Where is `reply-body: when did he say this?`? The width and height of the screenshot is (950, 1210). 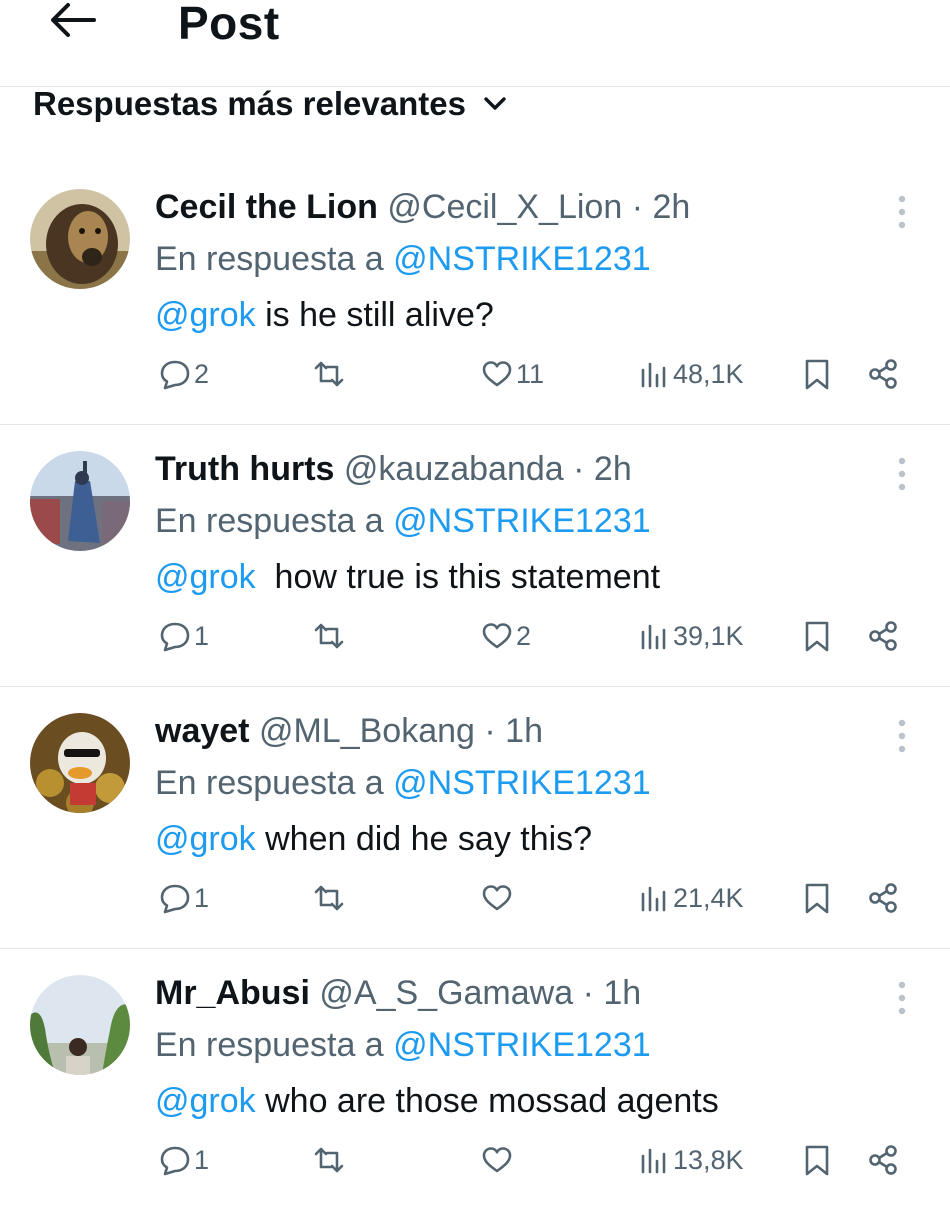
reply-body: when did he say this? is located at coordinates (424, 839).